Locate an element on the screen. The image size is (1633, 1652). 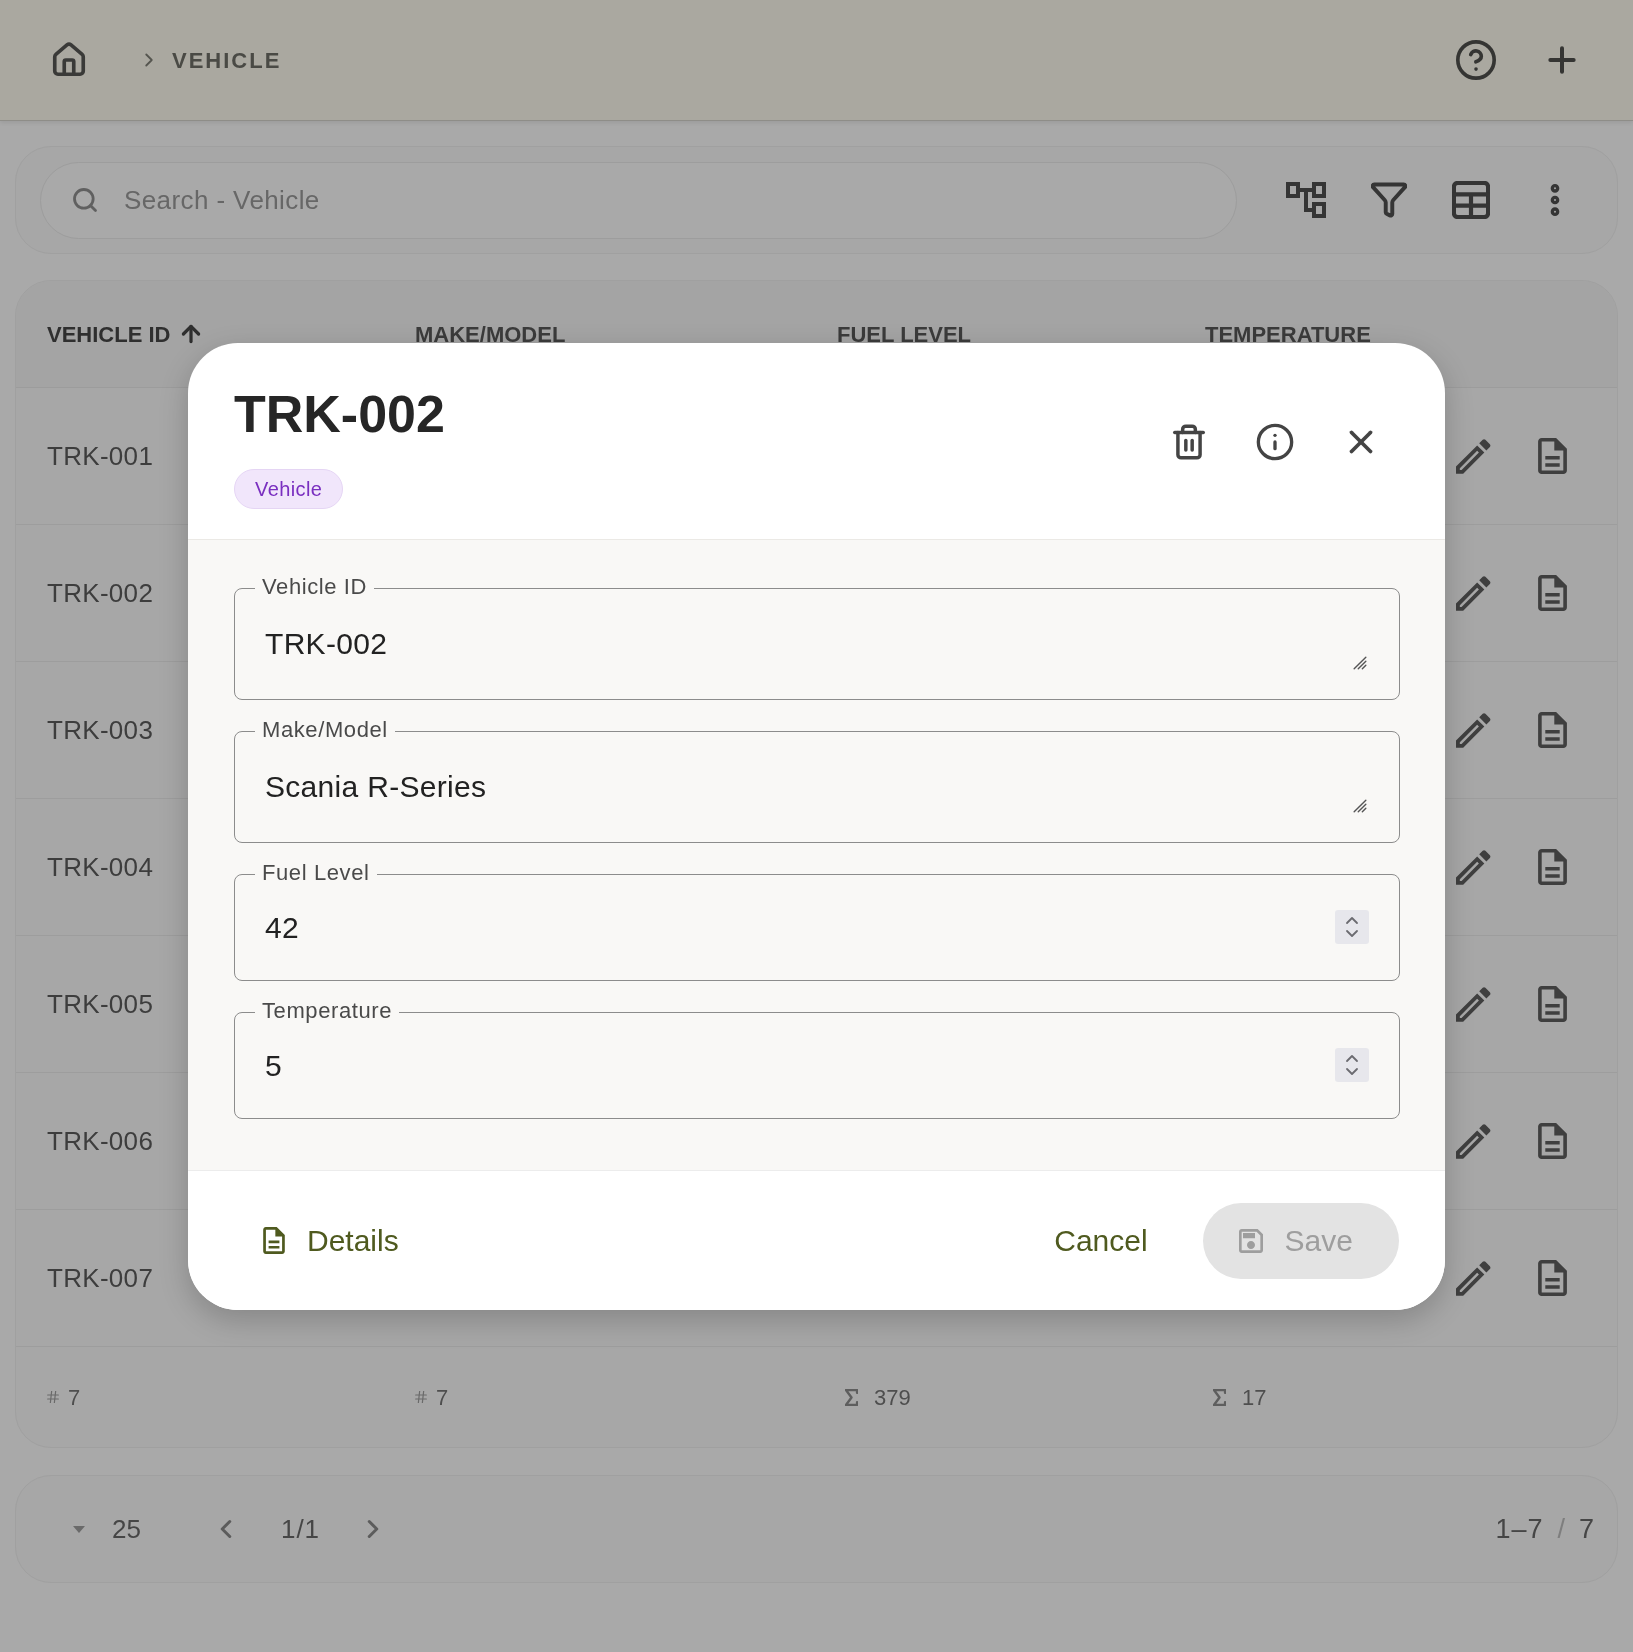
total-count: 7 is located at coordinates (1586, 1529).